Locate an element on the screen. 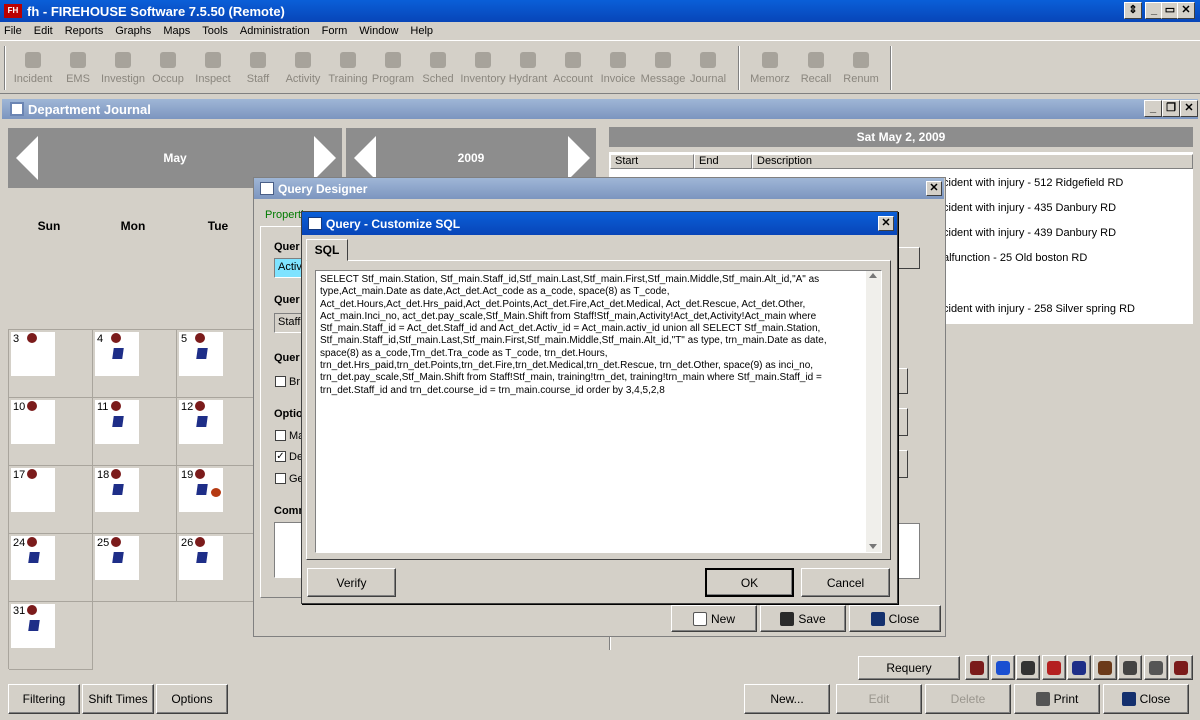 This screenshot has height=720, width=1200. column-description: Description is located at coordinates (972, 161).